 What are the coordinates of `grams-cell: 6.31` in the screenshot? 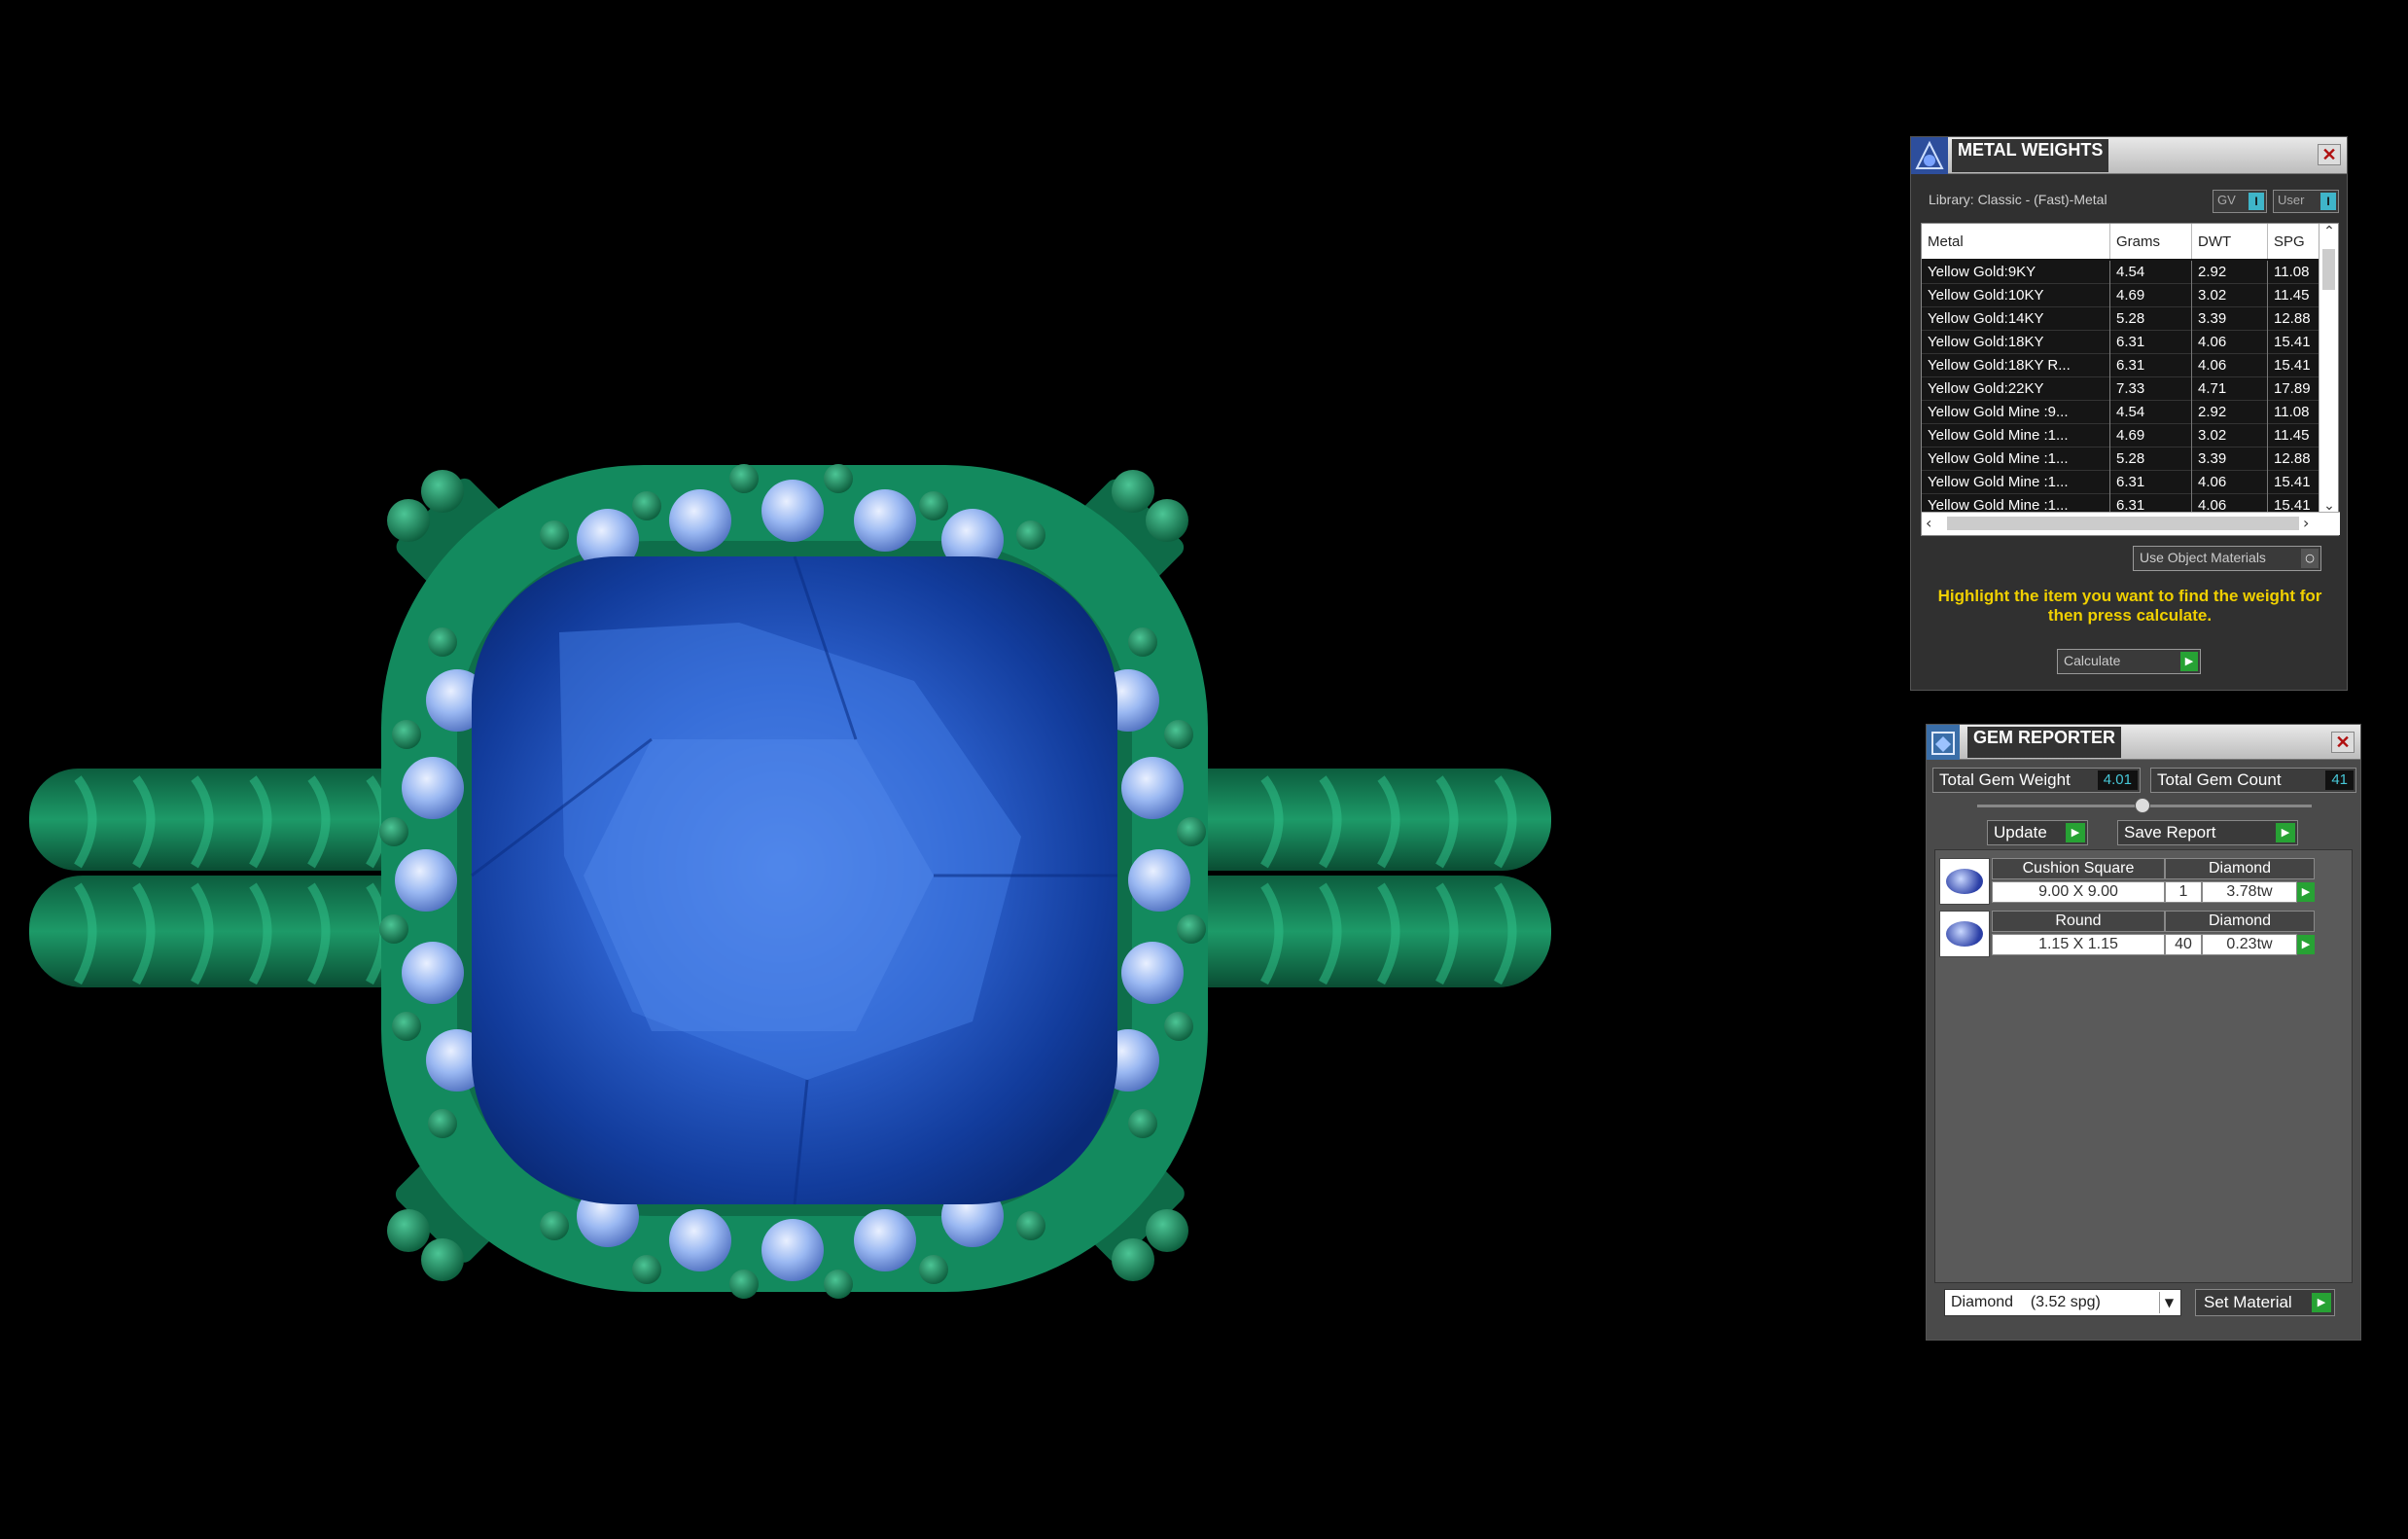 It's located at (2151, 342).